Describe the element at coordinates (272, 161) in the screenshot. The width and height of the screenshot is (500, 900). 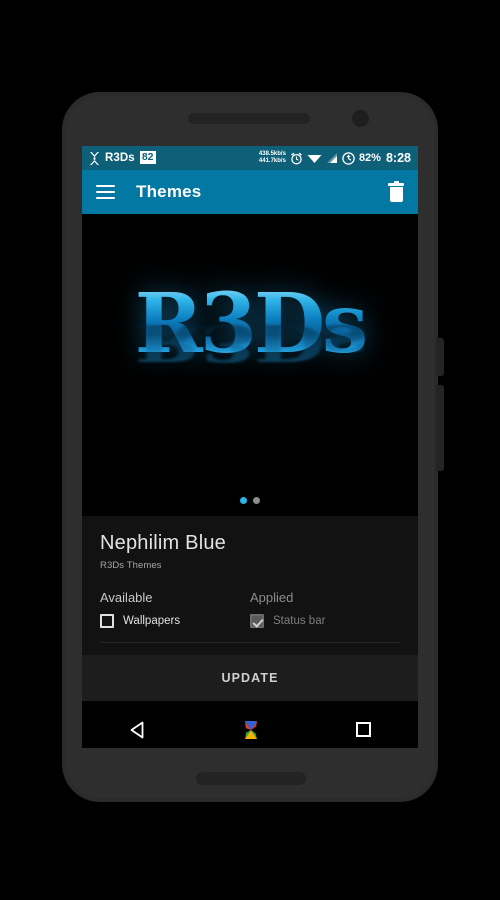
I see `network-up-speed: 441.7kb/s` at that location.